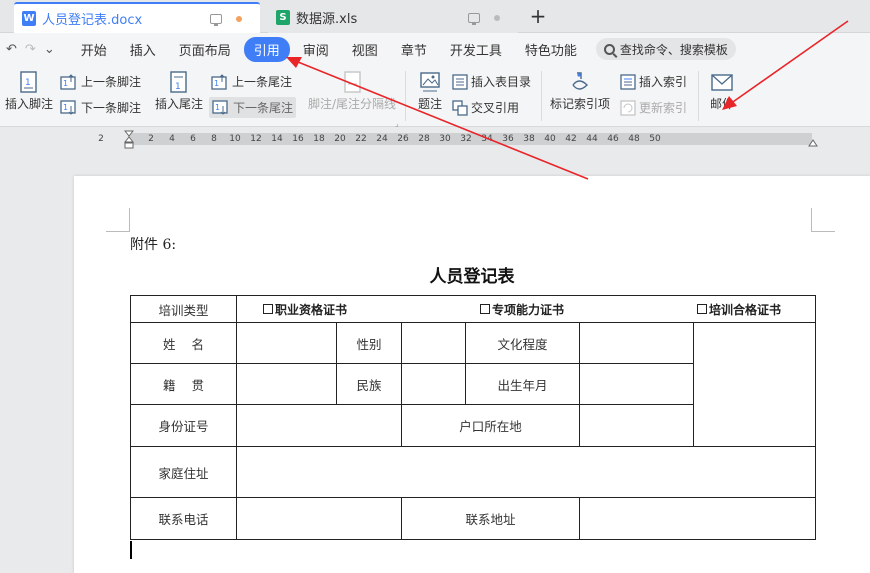  What do you see at coordinates (813, 143) in the screenshot?
I see `right-indent-marker-icon` at bounding box center [813, 143].